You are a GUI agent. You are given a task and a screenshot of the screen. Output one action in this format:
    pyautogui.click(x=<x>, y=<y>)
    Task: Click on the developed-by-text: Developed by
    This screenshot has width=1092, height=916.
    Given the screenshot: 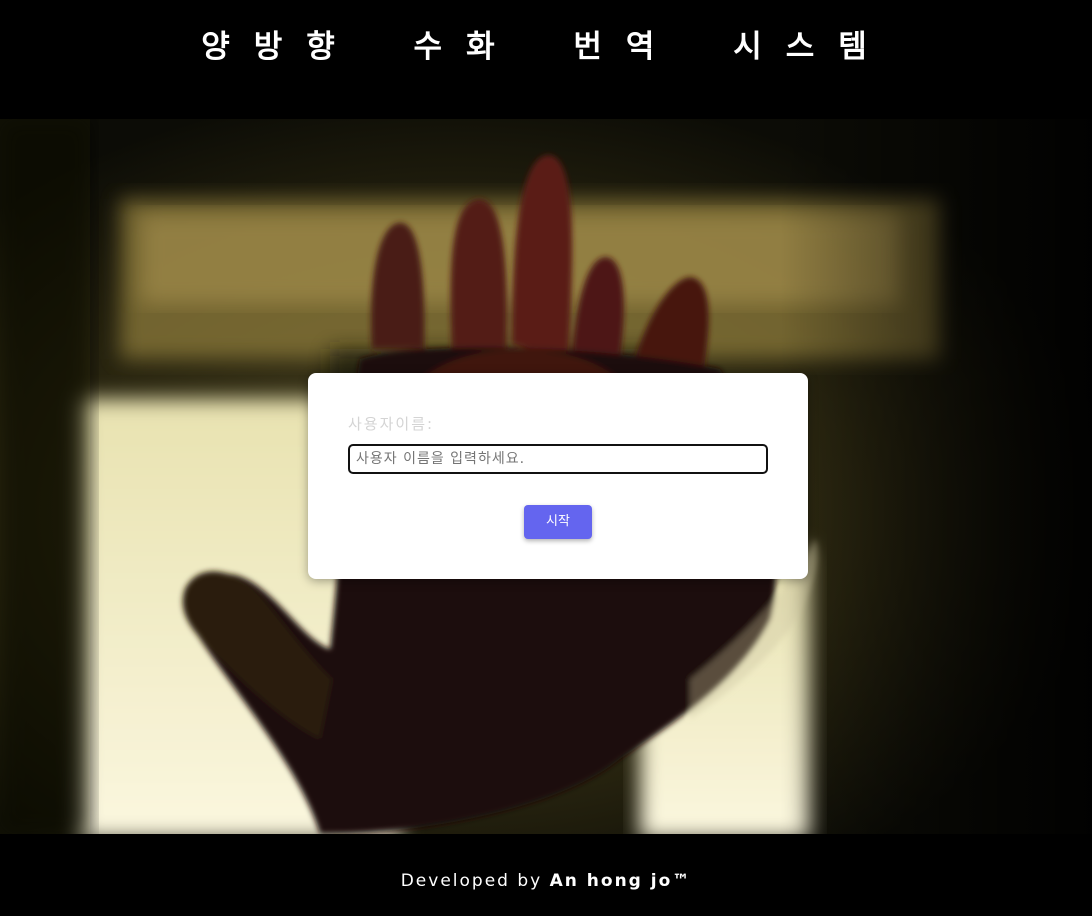 What is the action you would take?
    pyautogui.click(x=471, y=881)
    